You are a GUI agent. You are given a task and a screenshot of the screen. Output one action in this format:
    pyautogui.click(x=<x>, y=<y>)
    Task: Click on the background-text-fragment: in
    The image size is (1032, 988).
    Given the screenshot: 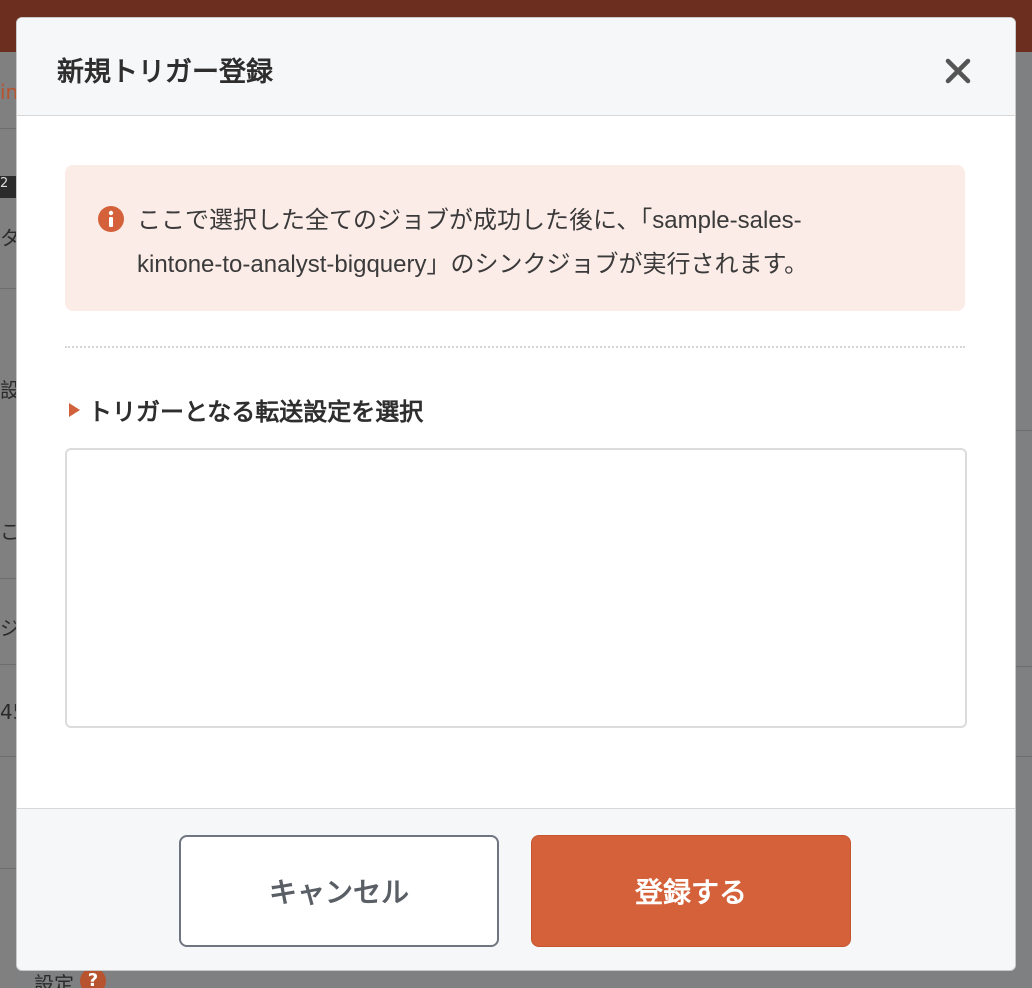 What is the action you would take?
    pyautogui.click(x=8, y=92)
    